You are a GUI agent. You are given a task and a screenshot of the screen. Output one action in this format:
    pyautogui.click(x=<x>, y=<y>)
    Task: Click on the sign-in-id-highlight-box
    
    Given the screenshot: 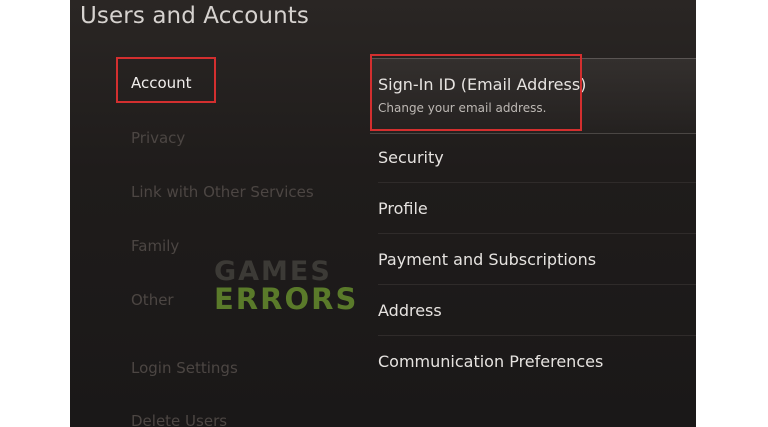 What is the action you would take?
    pyautogui.click(x=476, y=92)
    